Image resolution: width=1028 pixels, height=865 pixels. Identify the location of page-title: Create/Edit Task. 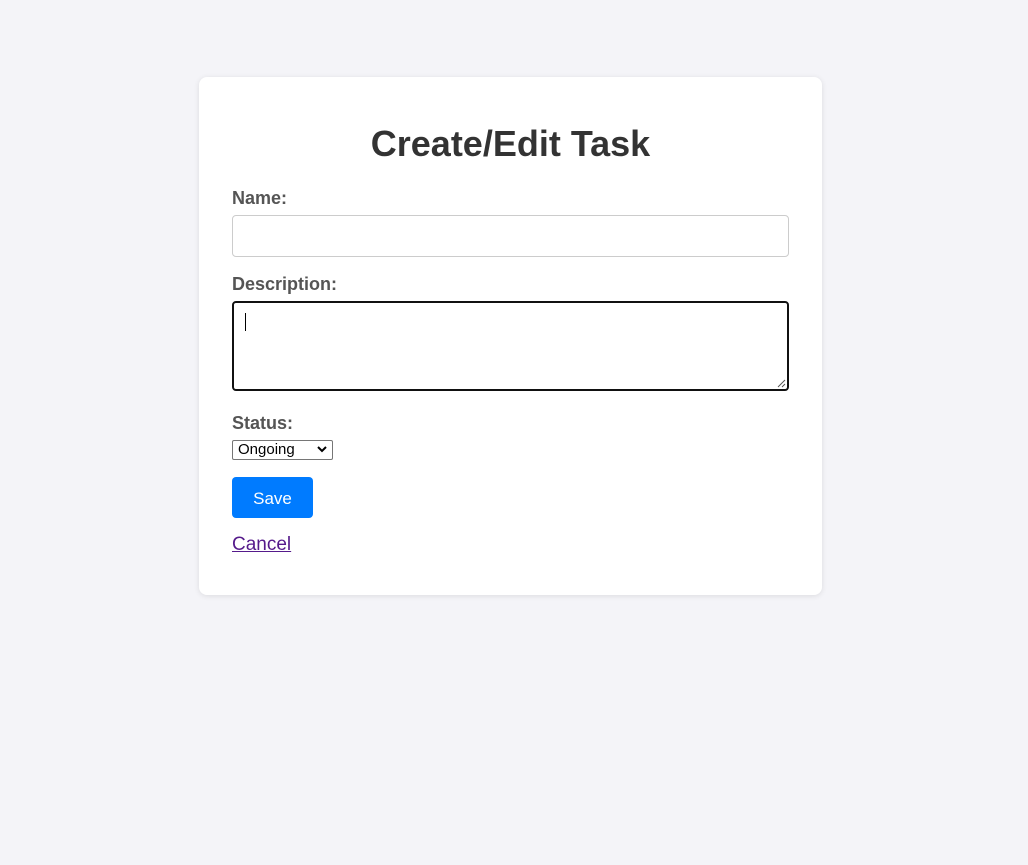
(510, 143).